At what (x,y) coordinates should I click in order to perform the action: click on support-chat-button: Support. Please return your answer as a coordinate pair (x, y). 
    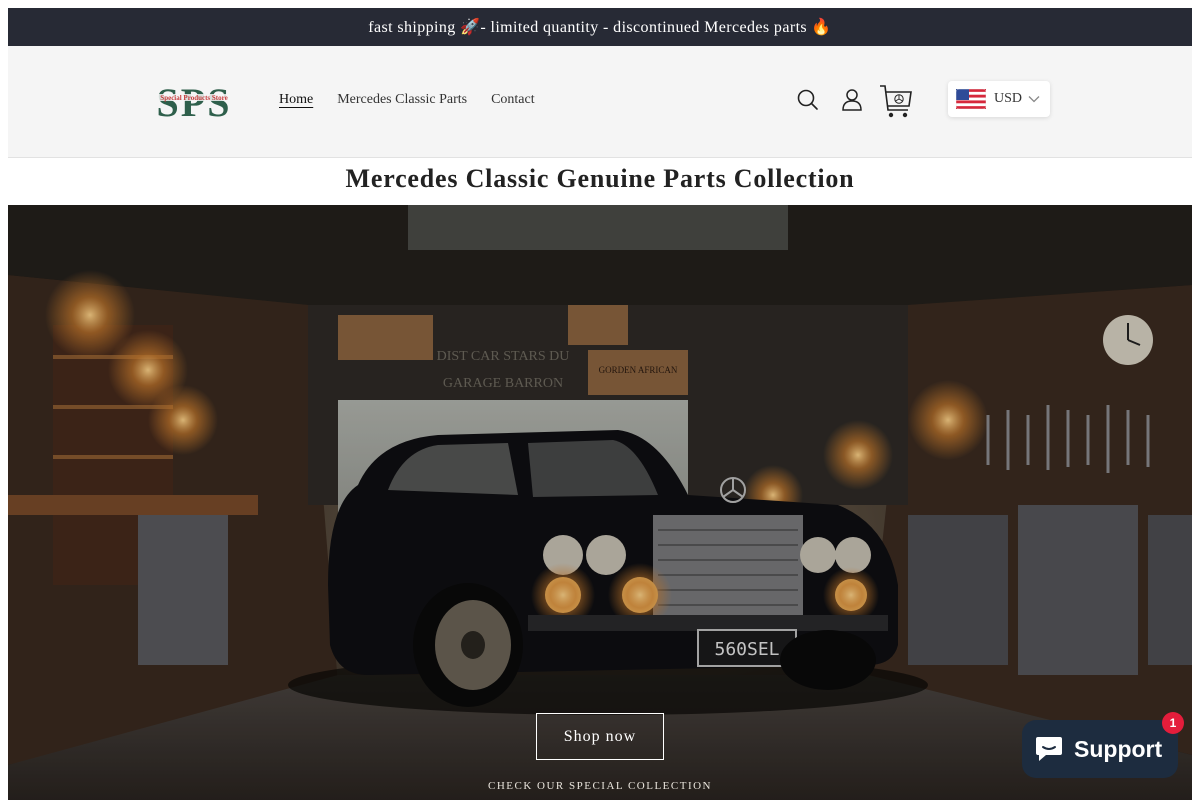
    Looking at the image, I should click on (1100, 749).